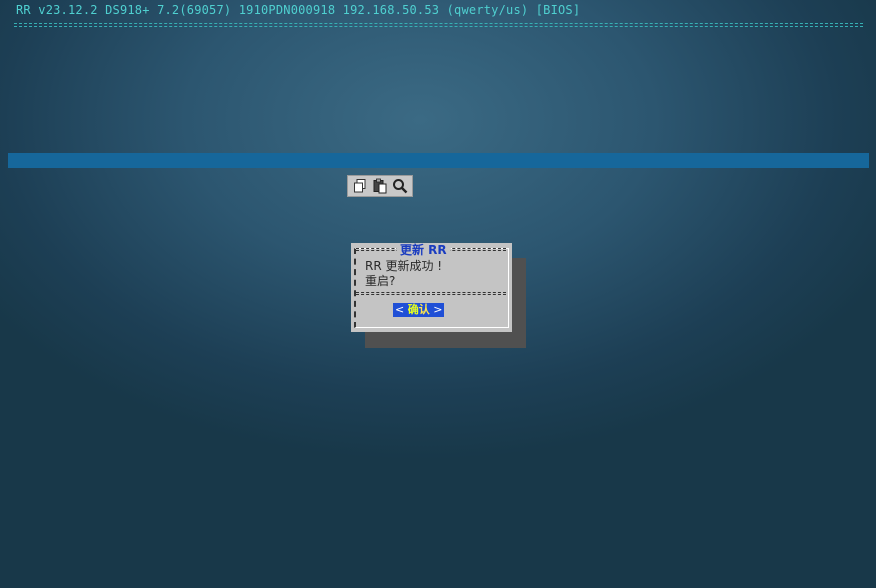  Describe the element at coordinates (400, 186) in the screenshot. I see `search-icon` at that location.